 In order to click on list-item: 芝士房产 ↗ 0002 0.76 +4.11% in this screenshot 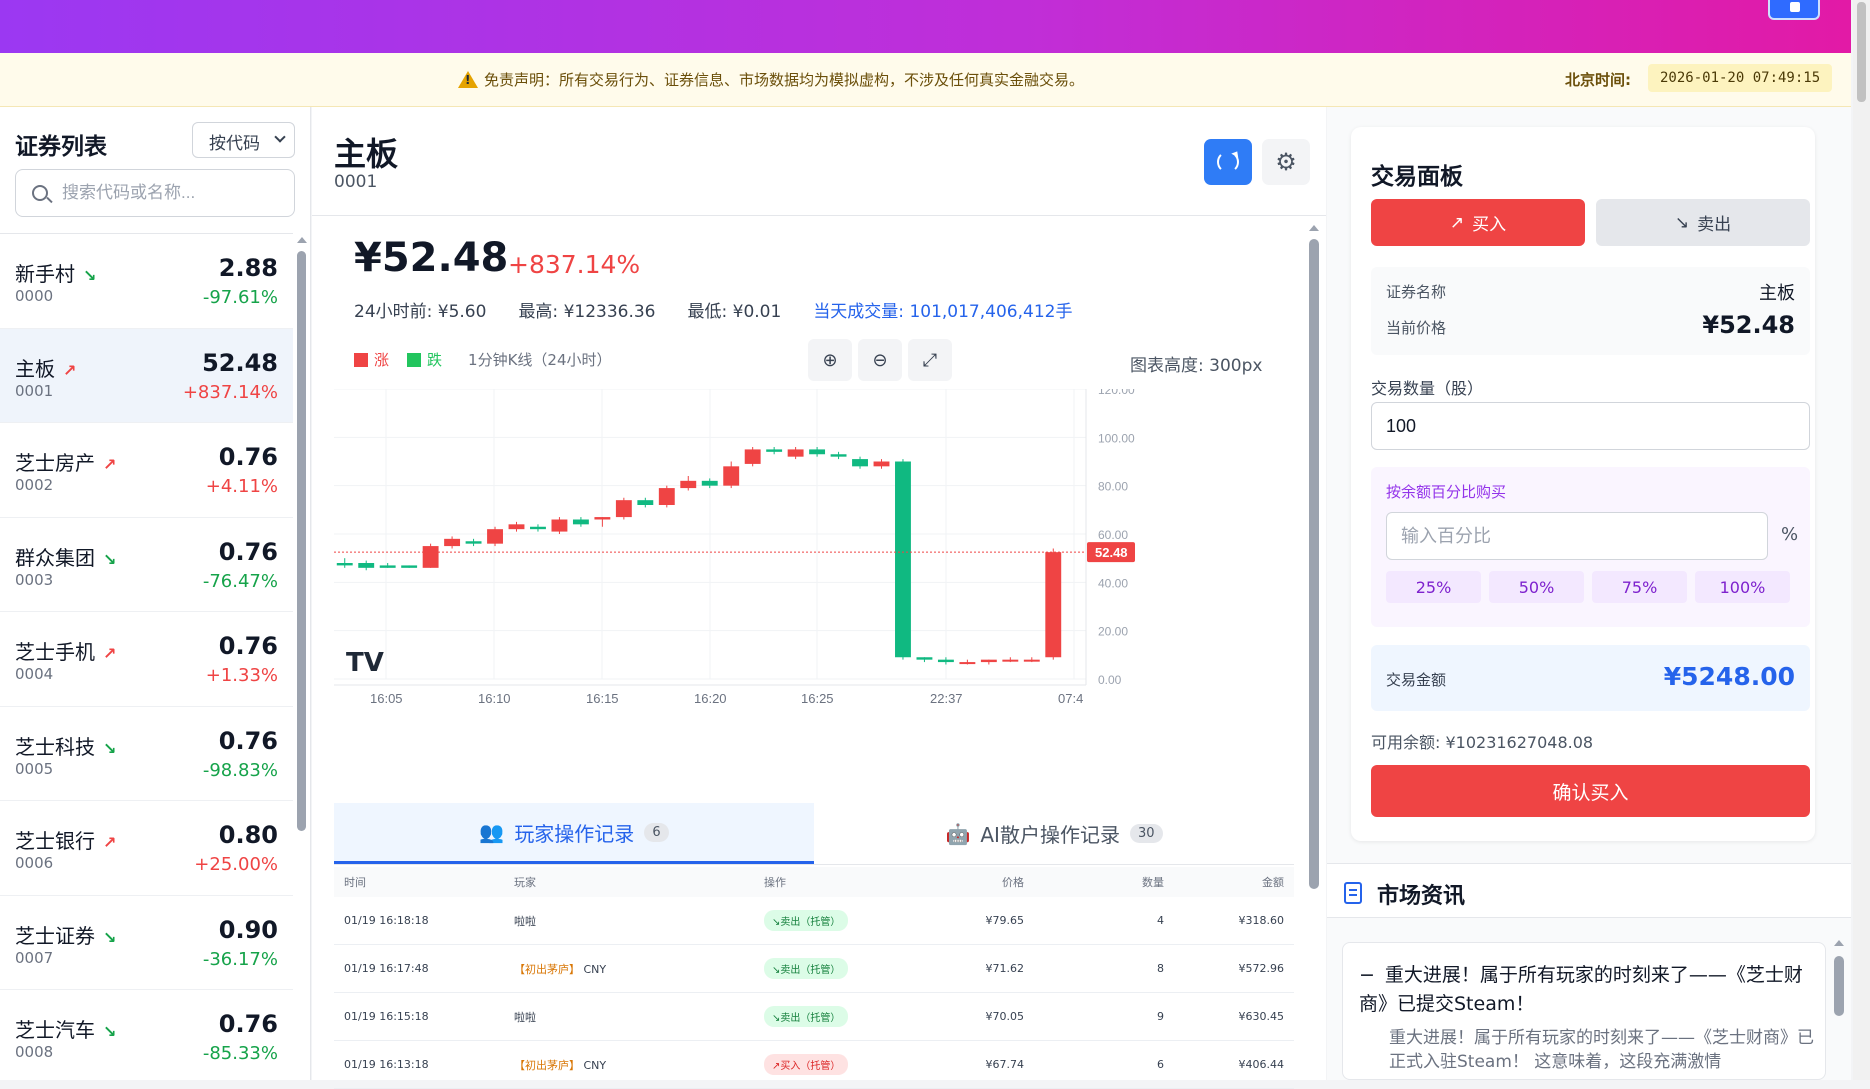, I will do `click(146, 470)`.